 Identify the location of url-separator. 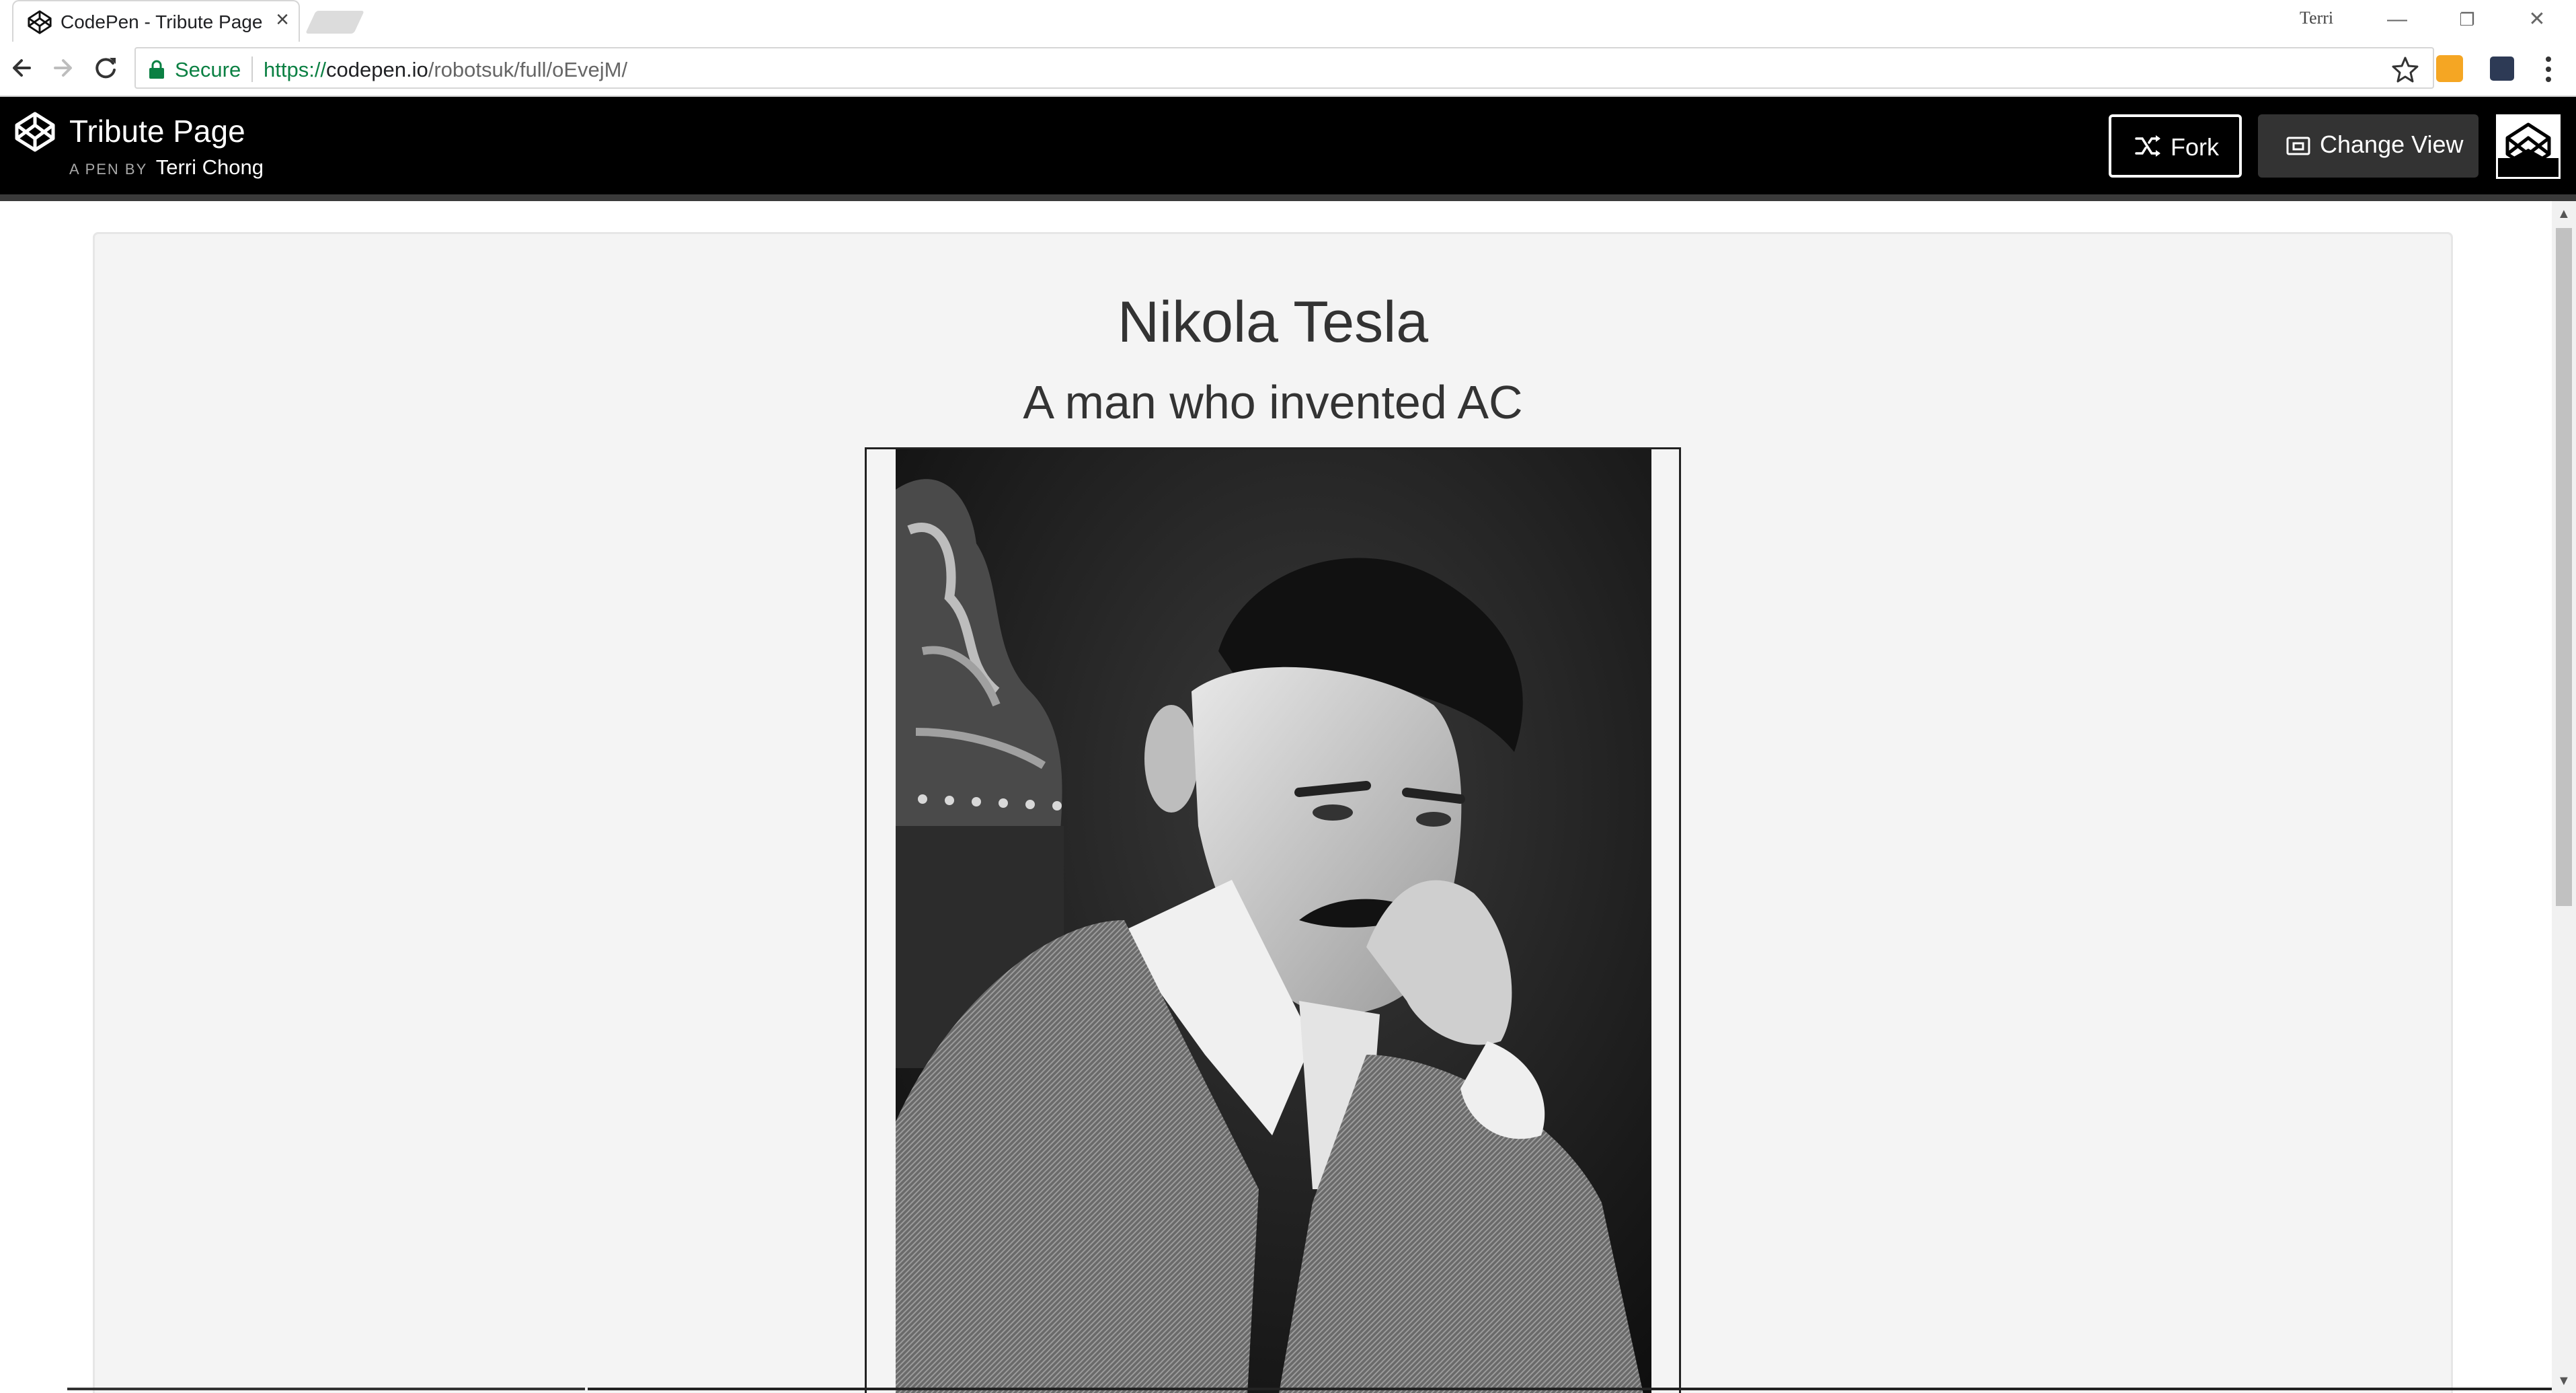
(252, 70).